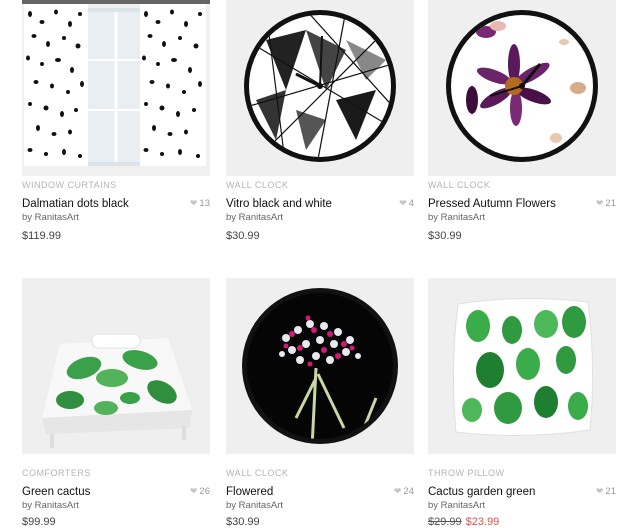 The image size is (640, 528). I want to click on cactus-pillow-image, so click(522, 366).